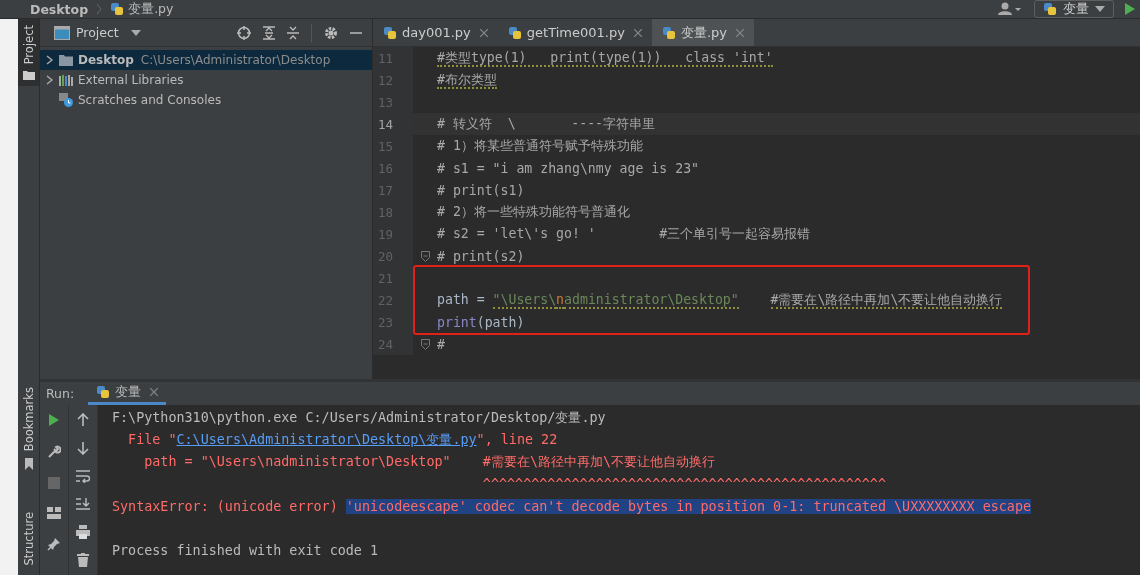  I want to click on code-line: # s2 = 'let\'s go! ' #三个单引号一起容易报错, so click(624, 234).